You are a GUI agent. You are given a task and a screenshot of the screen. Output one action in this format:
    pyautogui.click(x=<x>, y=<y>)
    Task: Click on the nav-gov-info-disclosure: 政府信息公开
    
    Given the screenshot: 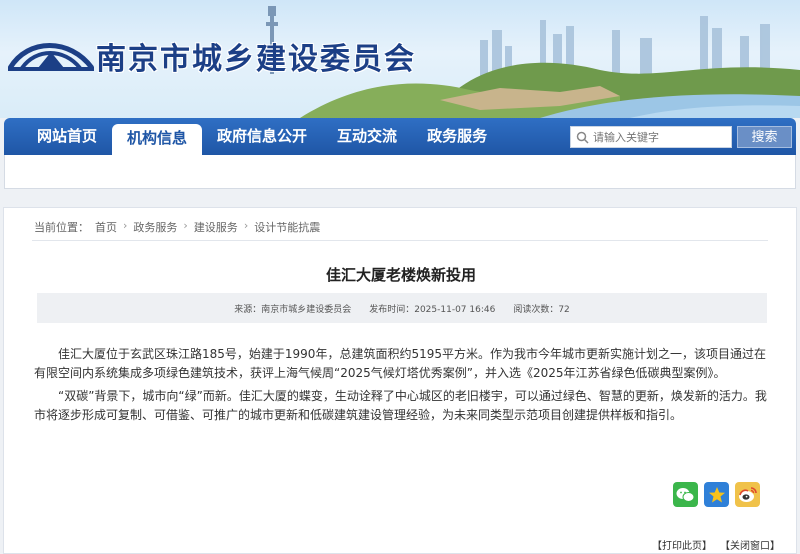 What is the action you would take?
    pyautogui.click(x=262, y=136)
    